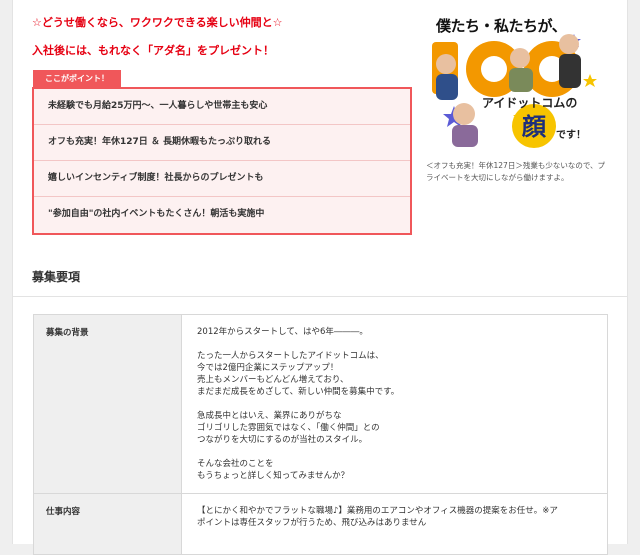 This screenshot has width=640, height=555. I want to click on text-line: ポイントは専任スタッフが行うため、飛び込みはありません, so click(312, 523).